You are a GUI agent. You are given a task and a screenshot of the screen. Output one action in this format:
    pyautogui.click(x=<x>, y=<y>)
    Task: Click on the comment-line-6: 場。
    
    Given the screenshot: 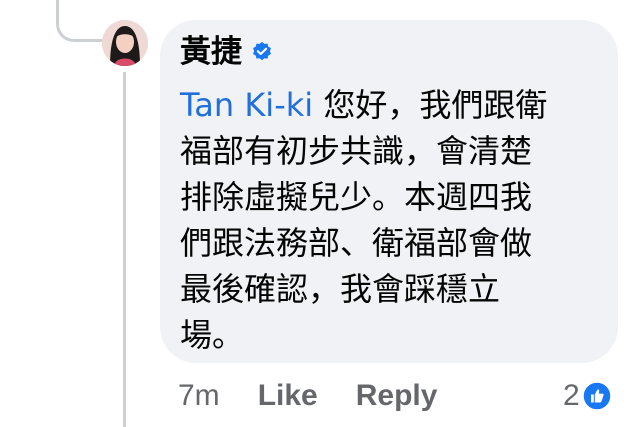 What is the action you would take?
    pyautogui.click(x=212, y=335)
    